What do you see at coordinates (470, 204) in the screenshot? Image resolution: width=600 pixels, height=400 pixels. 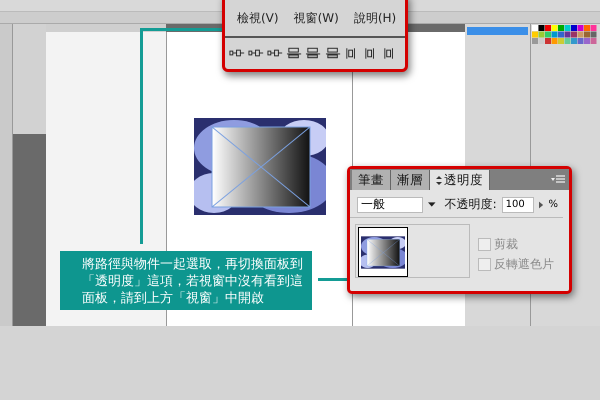 I see `opacity-label: 不透明度:` at bounding box center [470, 204].